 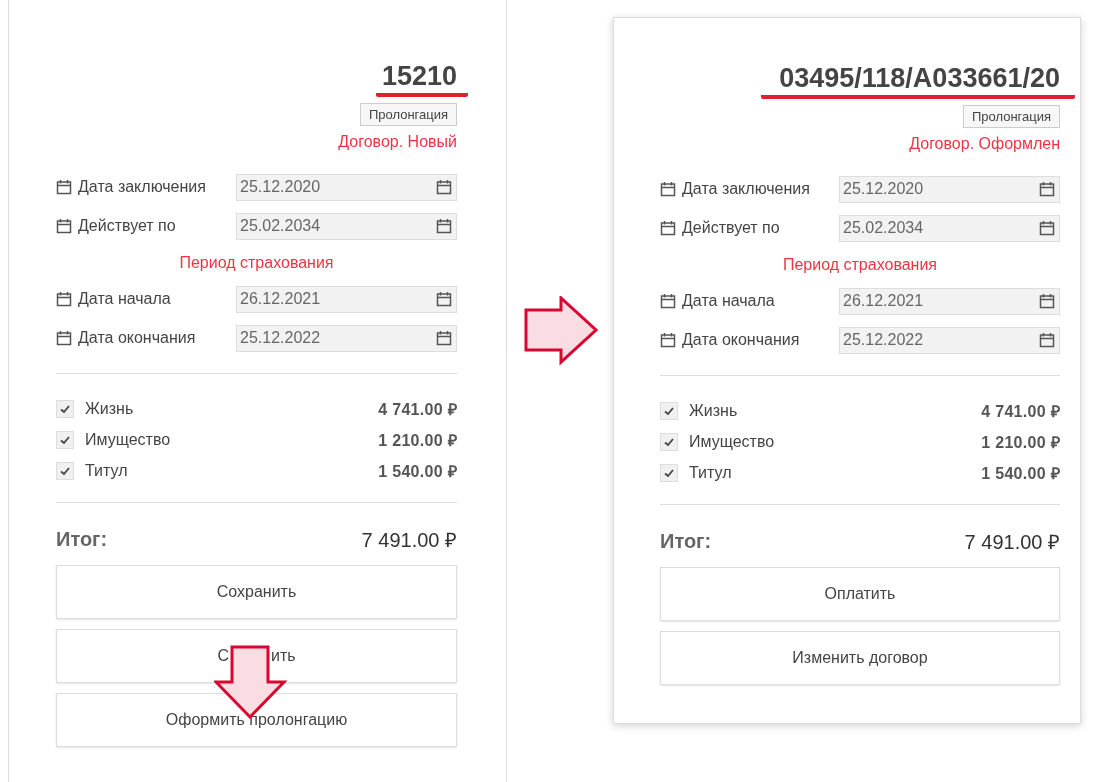 I want to click on action-button: Изменить договор, so click(x=860, y=658).